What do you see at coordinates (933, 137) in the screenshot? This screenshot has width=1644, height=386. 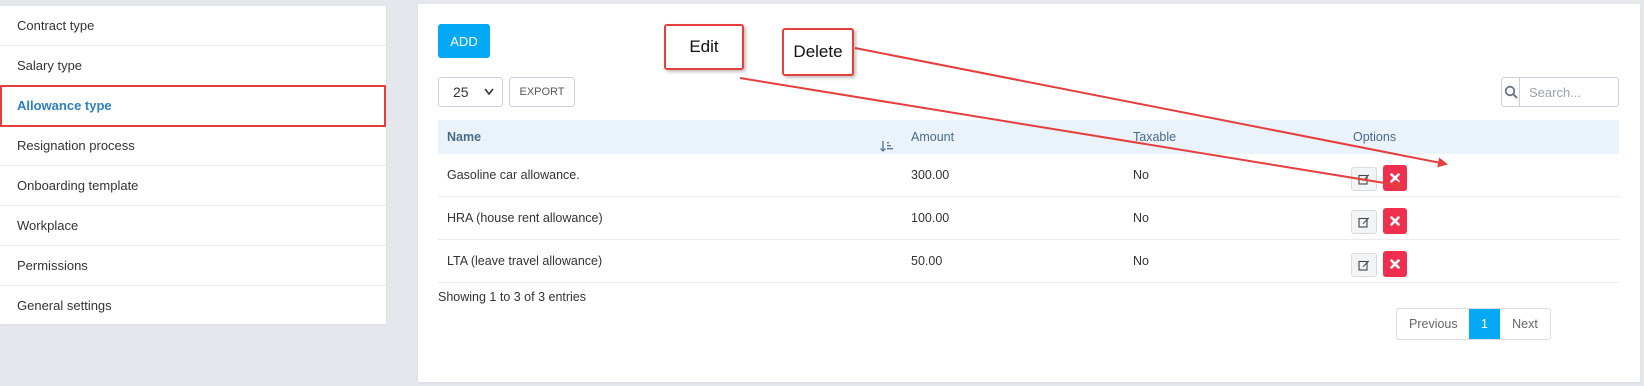 I see `column-header-label: Amount` at bounding box center [933, 137].